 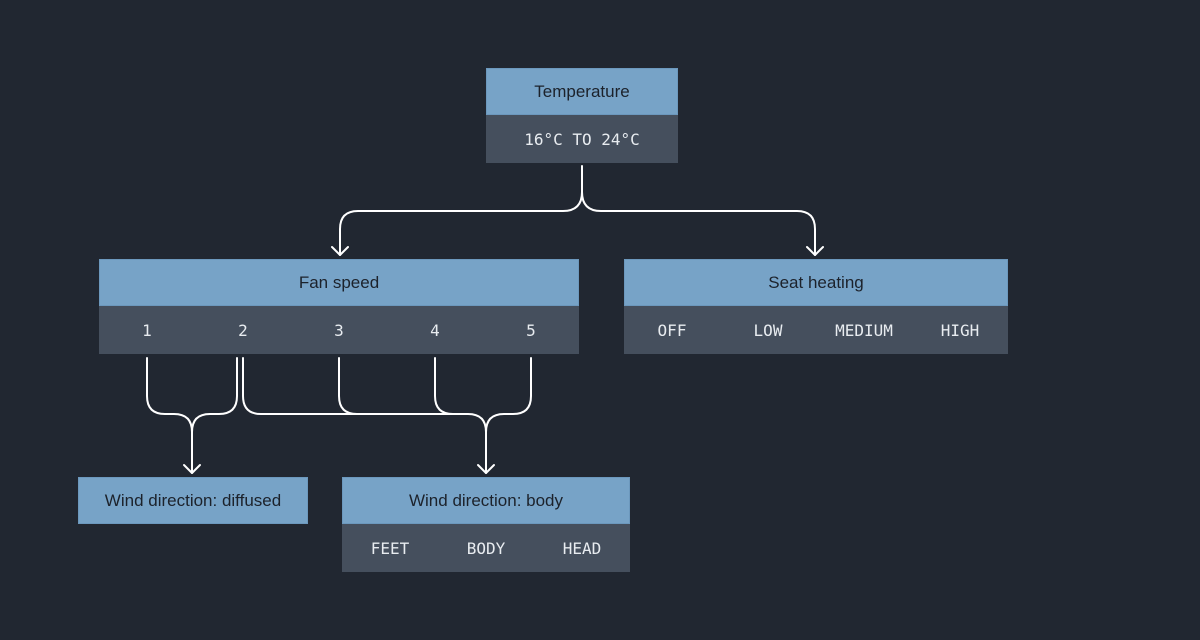 I want to click on option-wind-body: BODY, so click(x=486, y=548).